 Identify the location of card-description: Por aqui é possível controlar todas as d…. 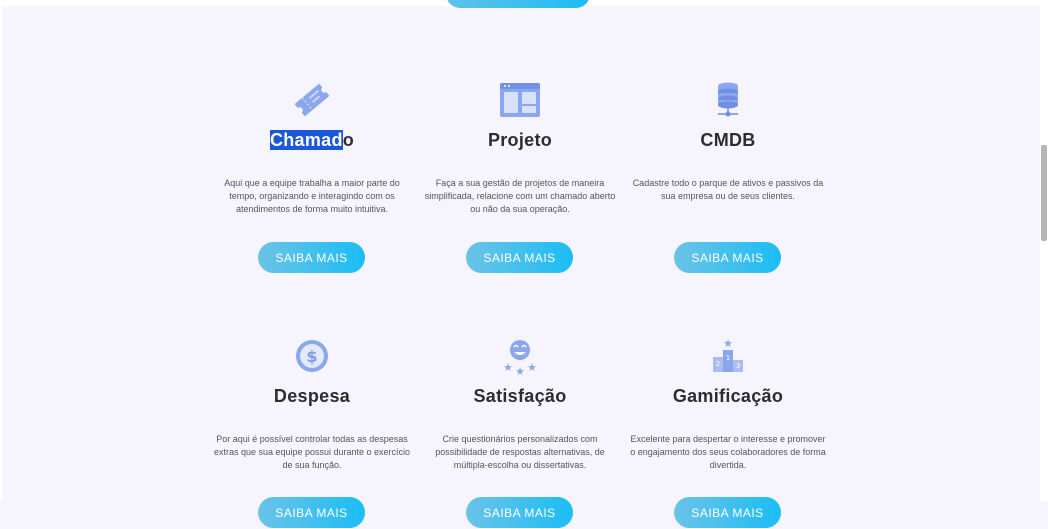
(312, 452).